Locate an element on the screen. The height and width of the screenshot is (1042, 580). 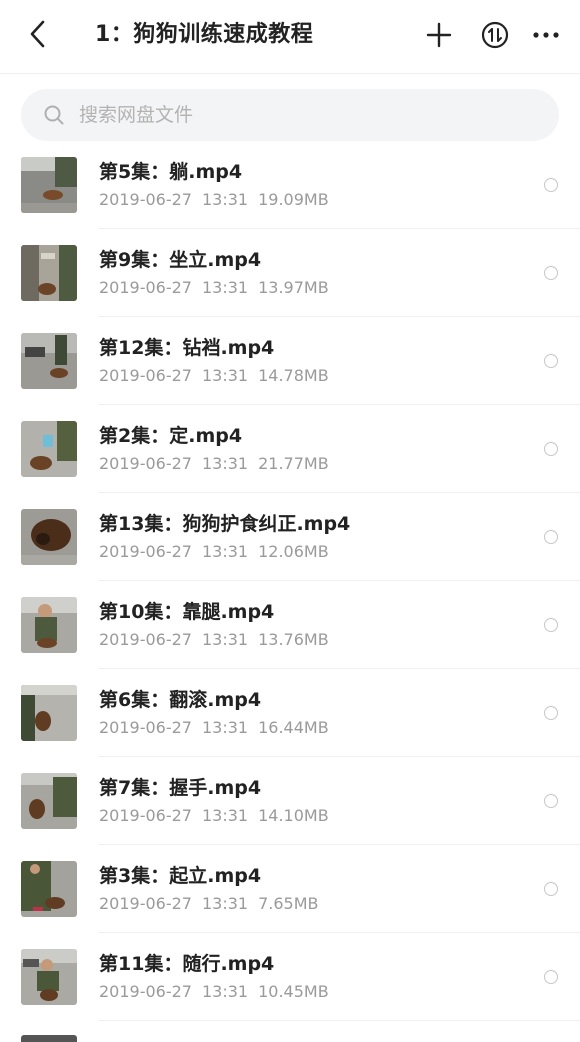
file-size: 10.45MB is located at coordinates (293, 991).